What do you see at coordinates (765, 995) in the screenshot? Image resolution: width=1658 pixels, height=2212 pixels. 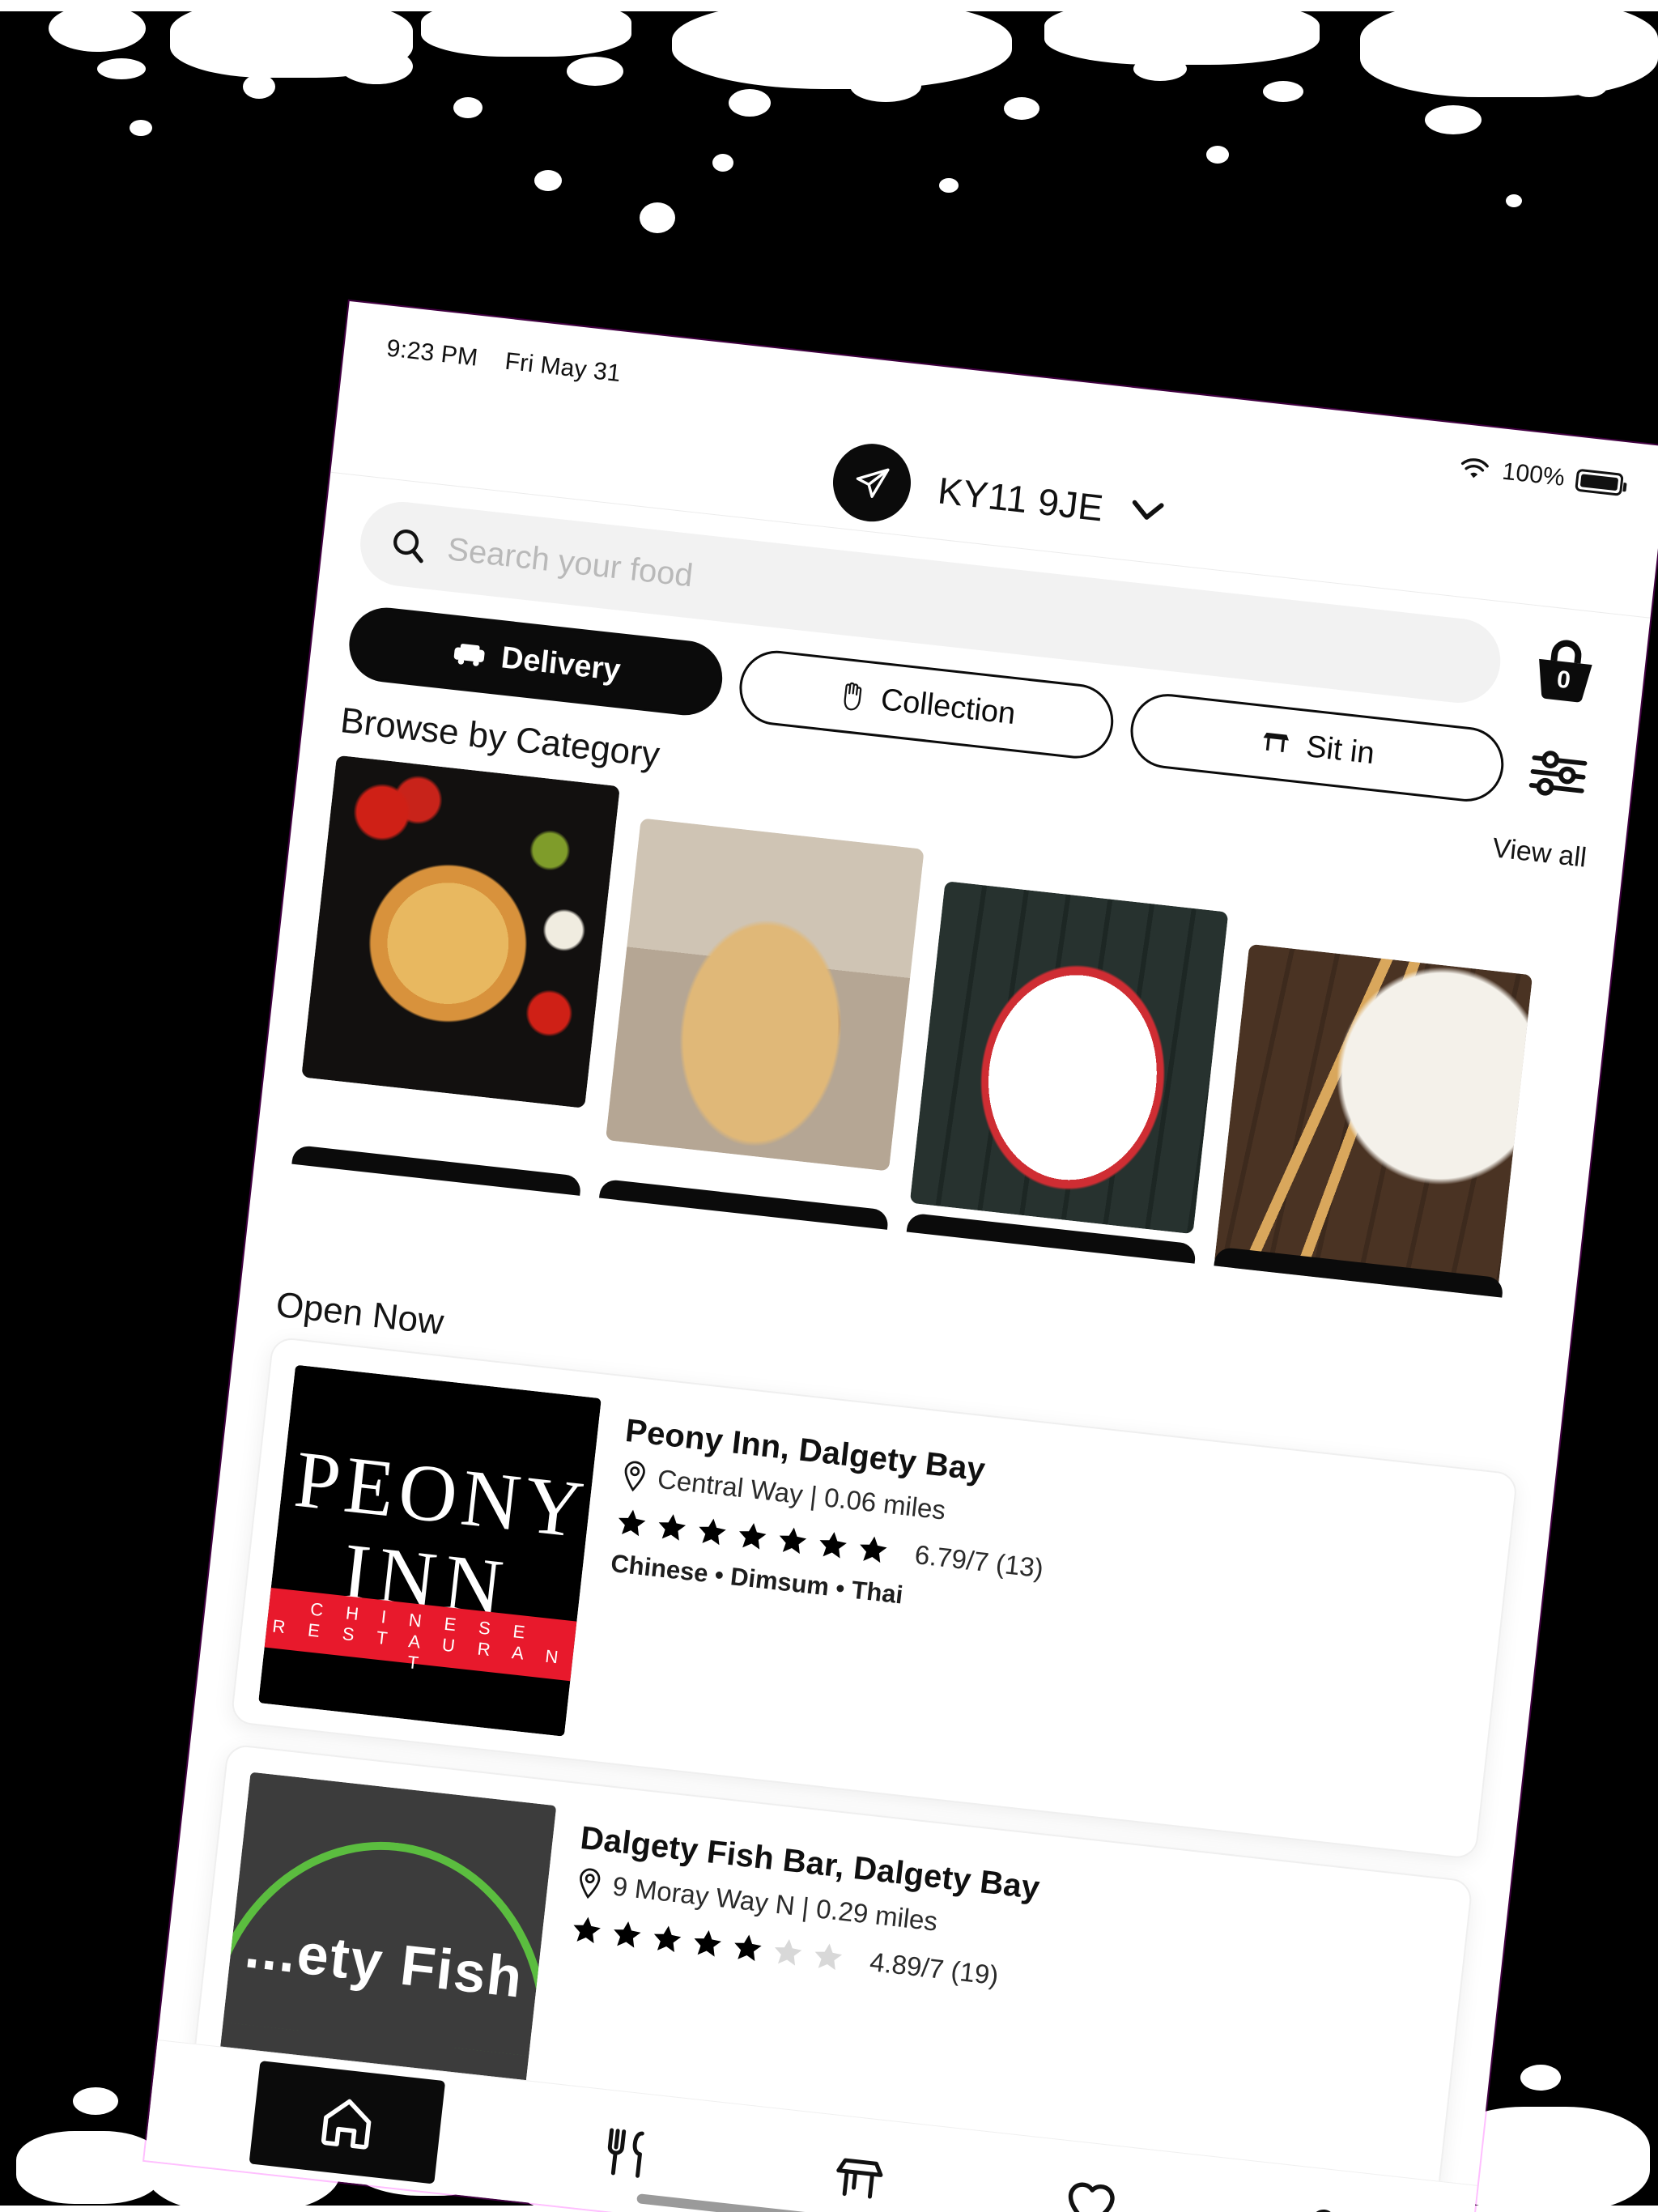 I see `kebab-photo-overlay` at bounding box center [765, 995].